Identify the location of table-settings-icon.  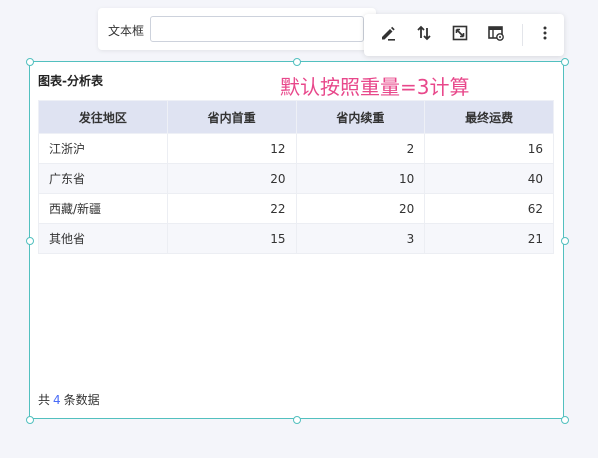
(496, 35).